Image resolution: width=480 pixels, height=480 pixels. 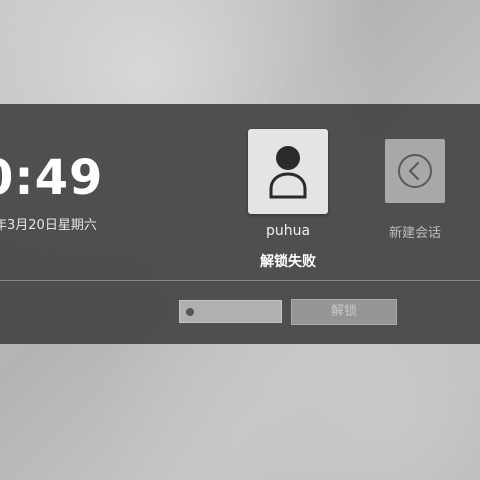 What do you see at coordinates (288, 262) in the screenshot?
I see `unlock-status-message: 解锁失败` at bounding box center [288, 262].